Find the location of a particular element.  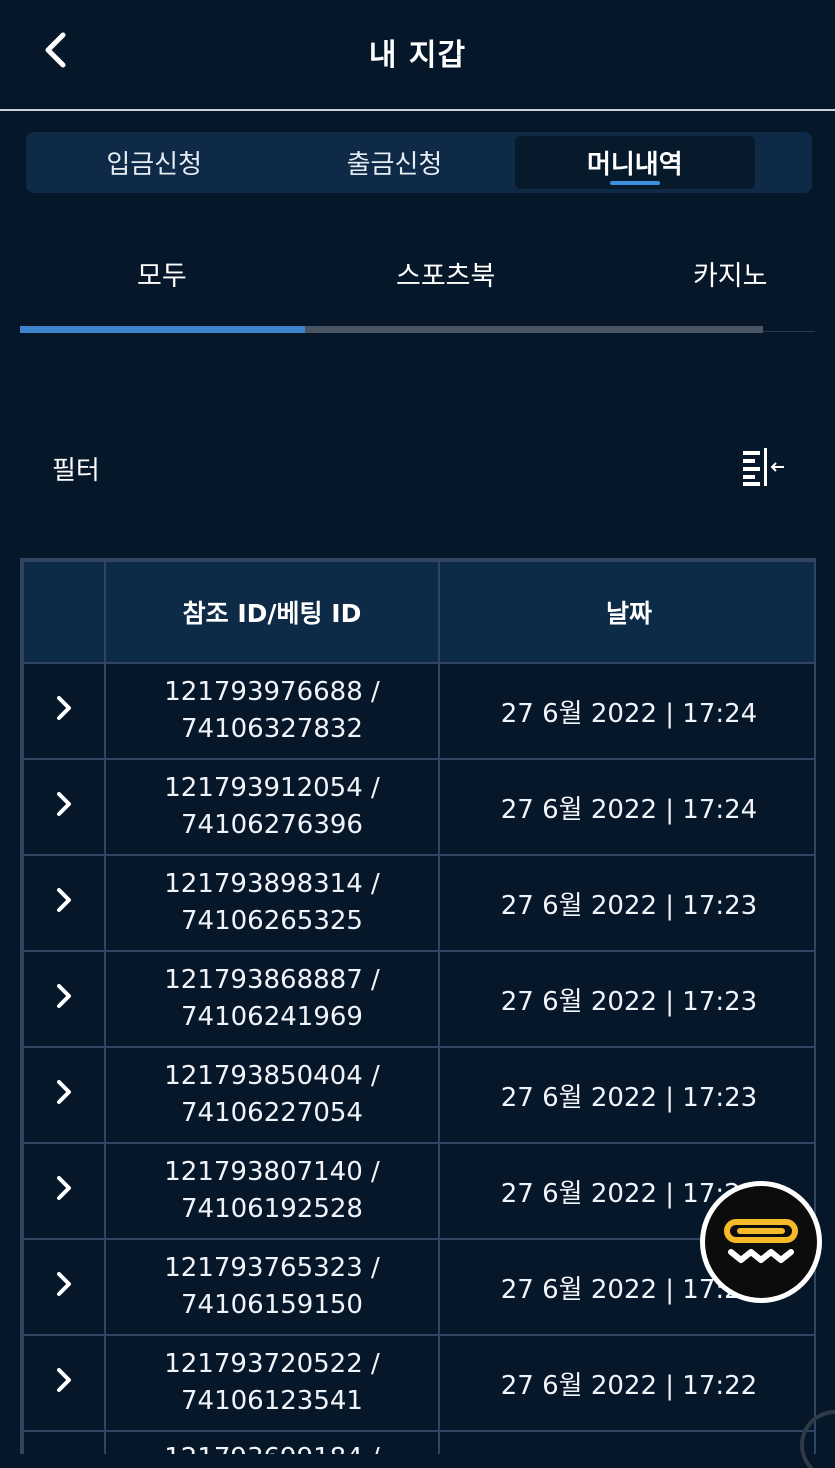

ref-id: 121793699184 / is located at coordinates (272, 1447).